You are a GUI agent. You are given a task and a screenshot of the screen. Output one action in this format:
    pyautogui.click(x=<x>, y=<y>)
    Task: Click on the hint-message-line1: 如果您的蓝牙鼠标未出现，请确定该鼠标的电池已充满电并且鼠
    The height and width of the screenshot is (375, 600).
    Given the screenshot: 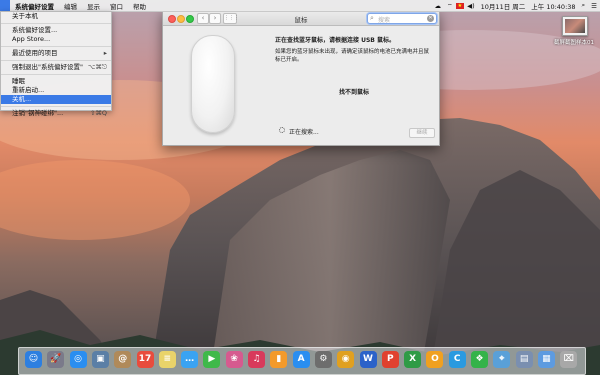 What is the action you would take?
    pyautogui.click(x=352, y=52)
    